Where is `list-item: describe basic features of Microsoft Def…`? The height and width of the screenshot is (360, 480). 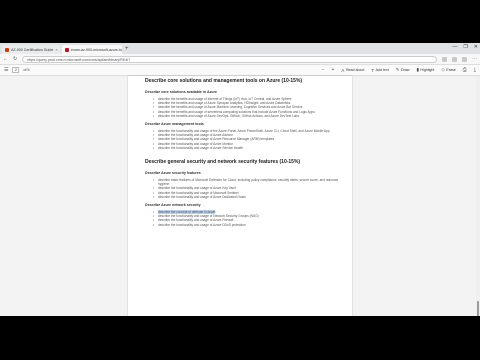
list-item: describe basic features of Microsoft Def… is located at coordinates (243, 182).